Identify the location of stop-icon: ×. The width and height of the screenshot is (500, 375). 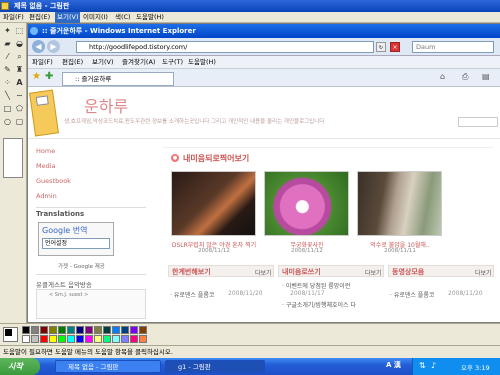
(395, 47).